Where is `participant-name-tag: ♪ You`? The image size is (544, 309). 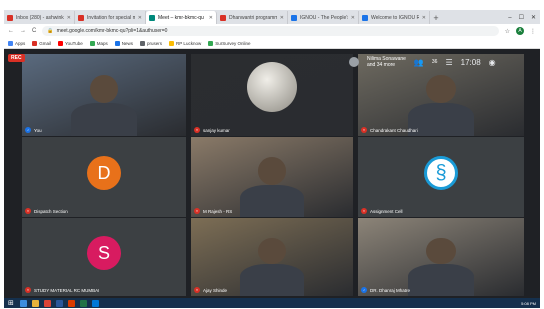 participant-name-tag: ♪ You is located at coordinates (33, 130).